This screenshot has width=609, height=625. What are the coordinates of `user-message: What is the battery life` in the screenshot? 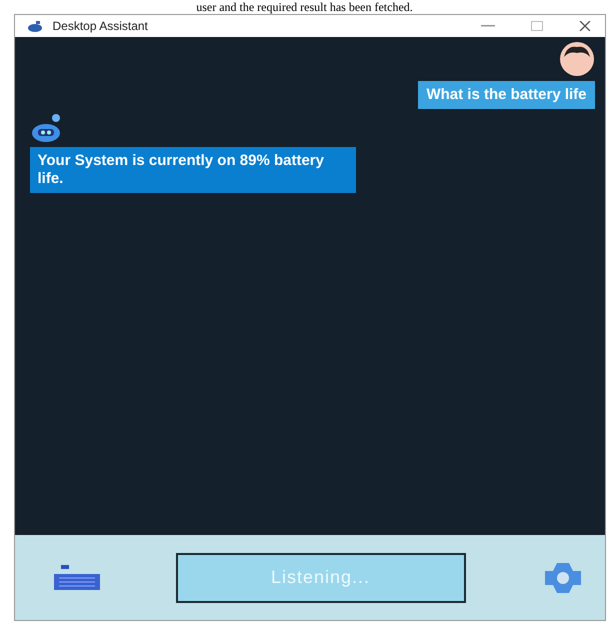 It's located at (506, 95).